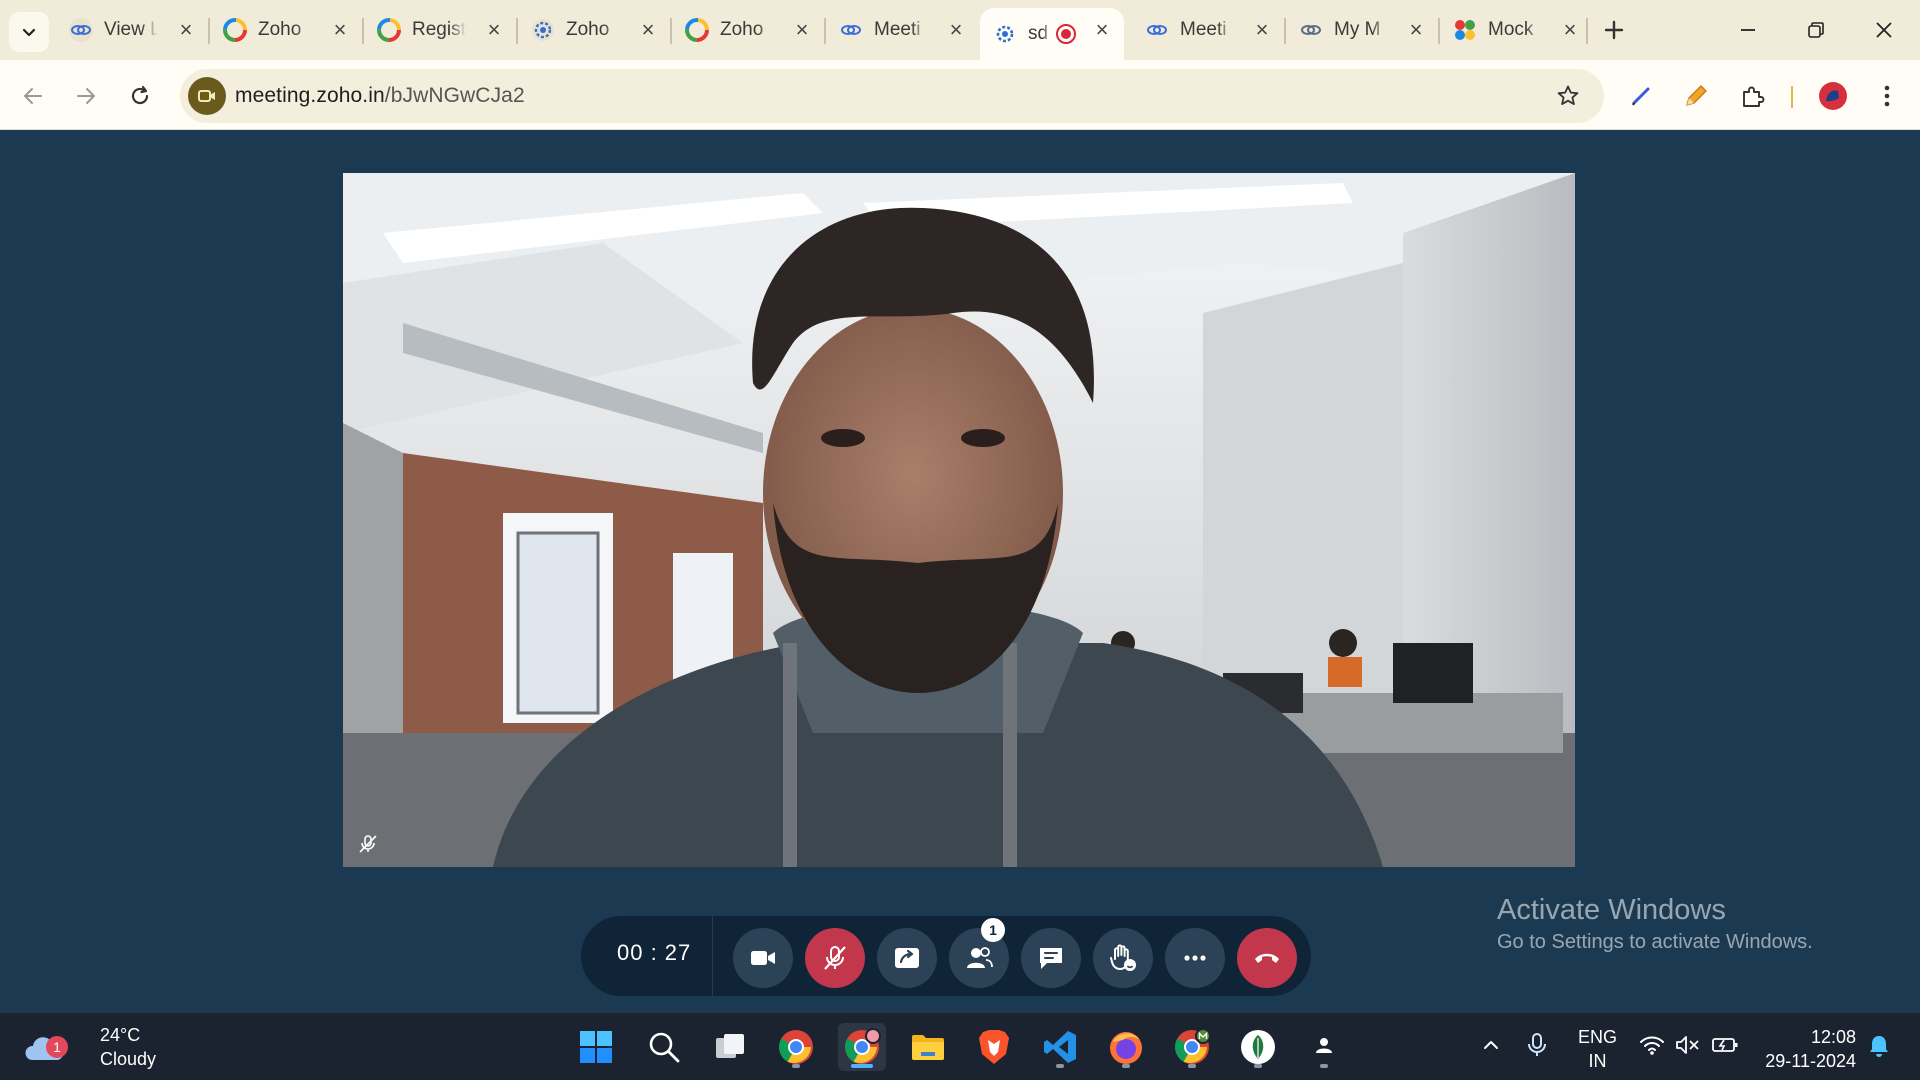 The width and height of the screenshot is (1920, 1080). Describe the element at coordinates (862, 1047) in the screenshot. I see `taskbar-chrome-profile-app` at that location.